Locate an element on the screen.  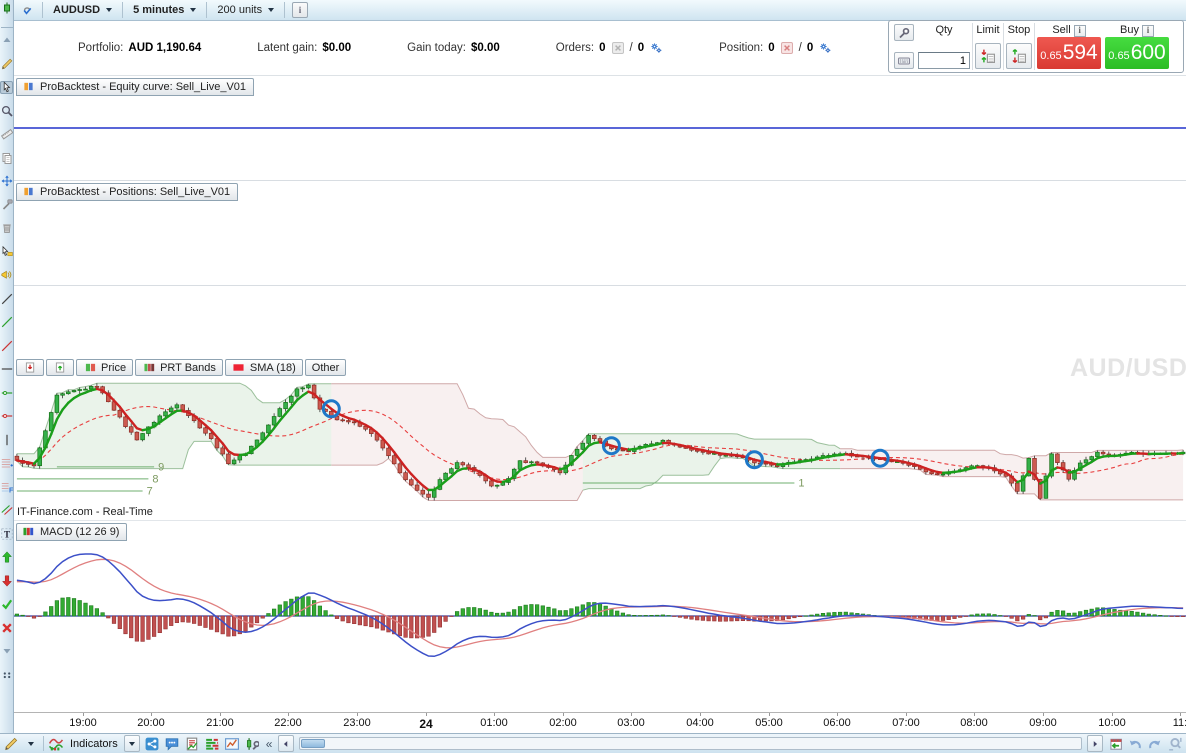
time-axis-label: 23:00 is located at coordinates (357, 723).